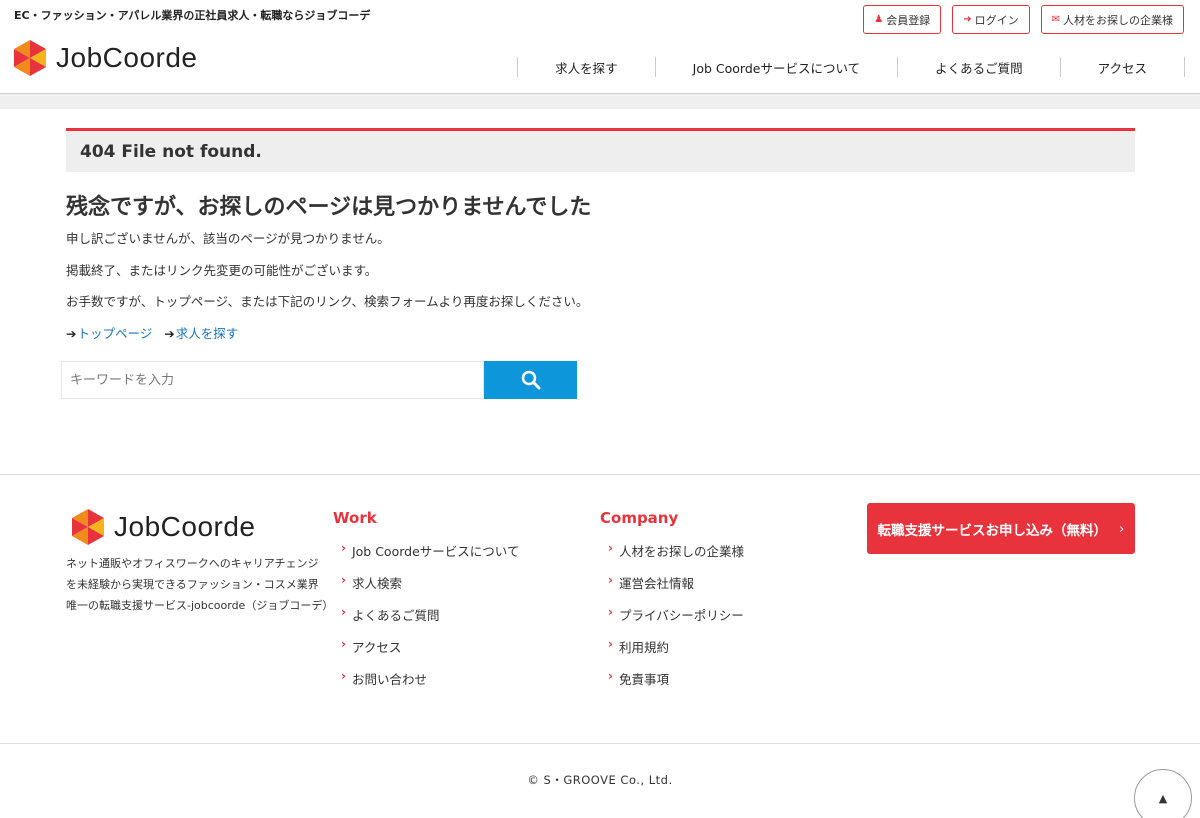  I want to click on nav-item-faq: よくあるご質問, so click(978, 67).